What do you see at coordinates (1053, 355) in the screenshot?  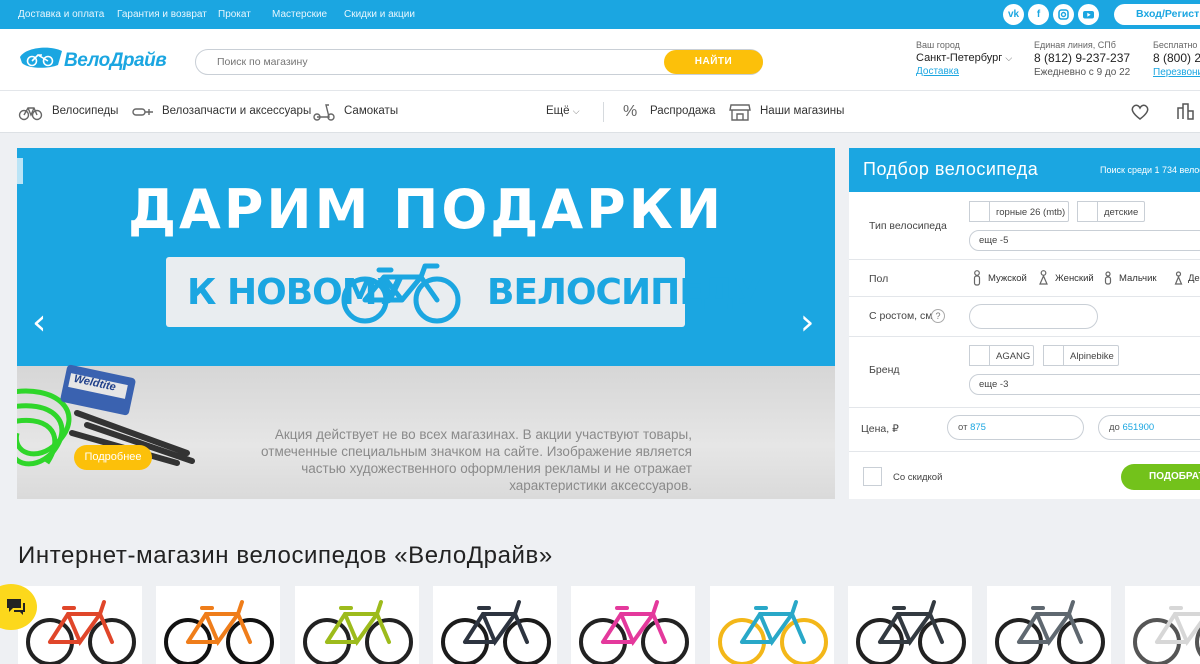 I see `brand-alpinebike-checkbox` at bounding box center [1053, 355].